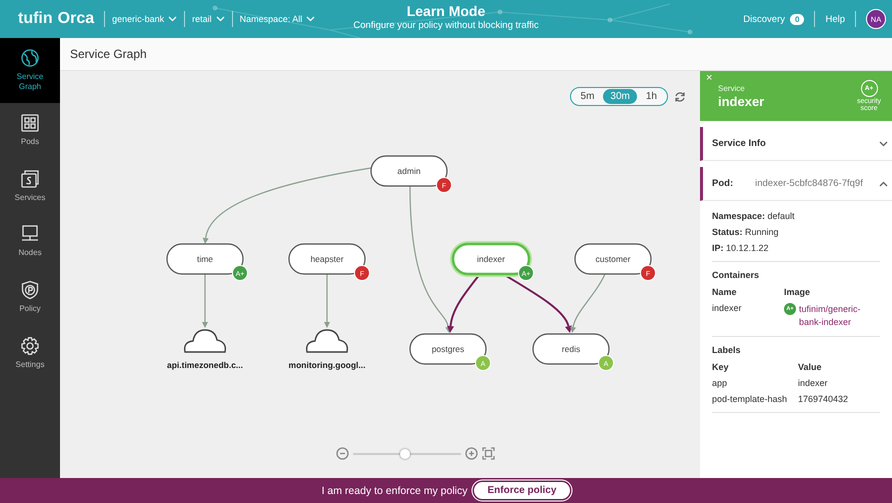 Image resolution: width=892 pixels, height=503 pixels. Describe the element at coordinates (30, 242) in the screenshot. I see `sidebar-item: Nodes` at that location.